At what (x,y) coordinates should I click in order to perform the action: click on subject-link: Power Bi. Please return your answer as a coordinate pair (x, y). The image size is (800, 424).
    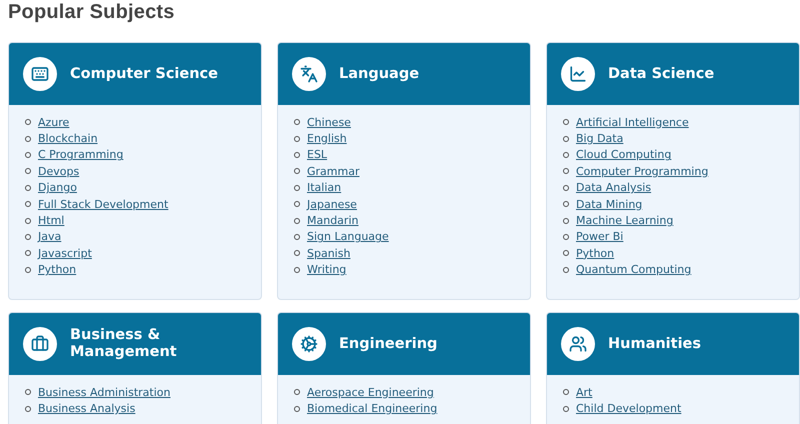
    Looking at the image, I should click on (600, 237).